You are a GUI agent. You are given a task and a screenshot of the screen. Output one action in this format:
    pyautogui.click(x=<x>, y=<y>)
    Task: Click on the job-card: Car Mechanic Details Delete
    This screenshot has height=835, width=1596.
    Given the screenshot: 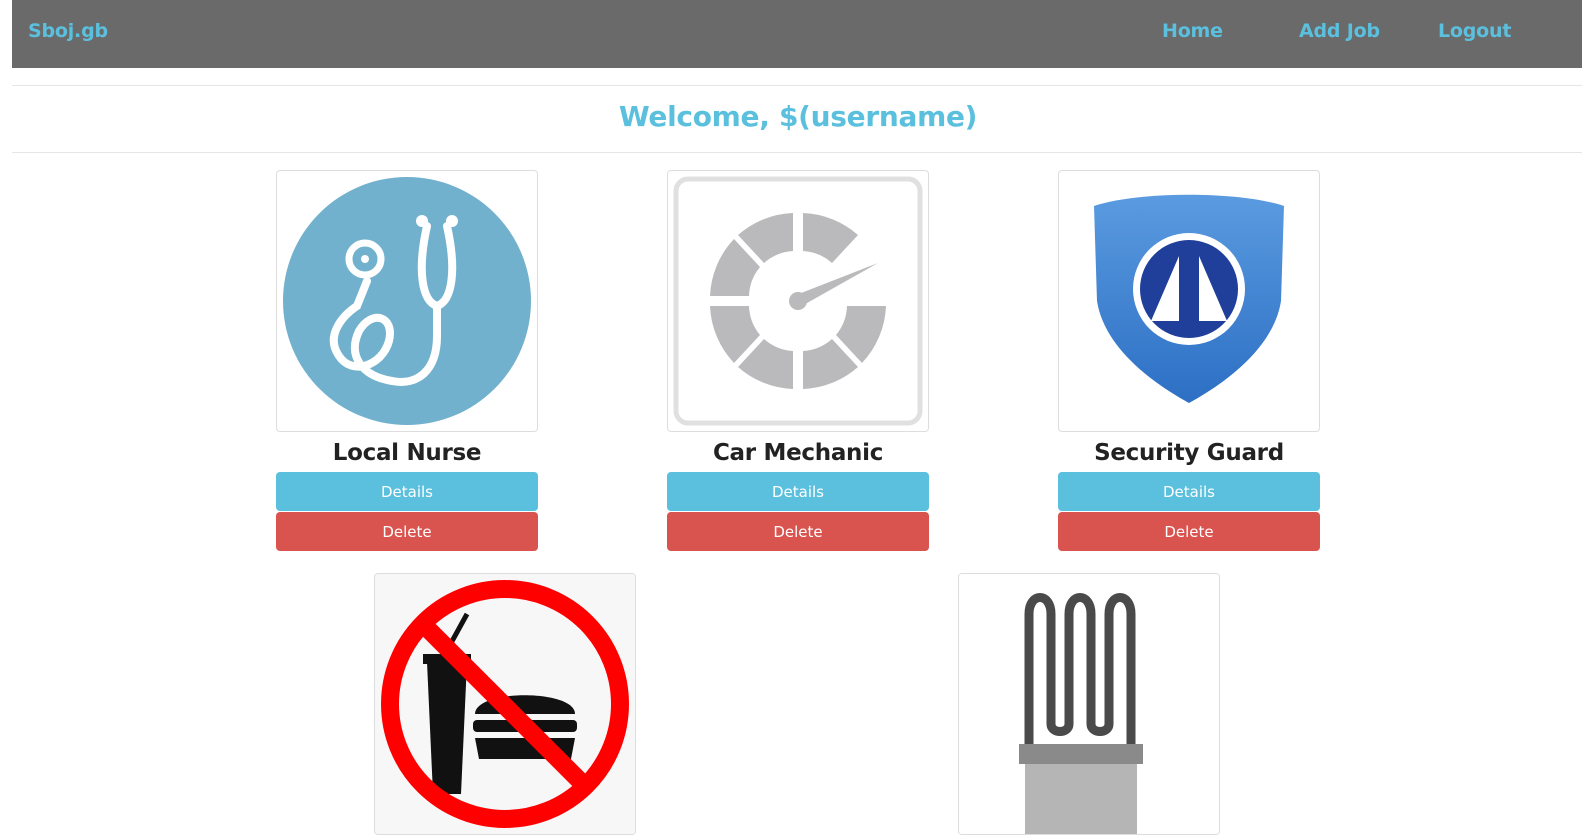 What is the action you would take?
    pyautogui.click(x=798, y=360)
    